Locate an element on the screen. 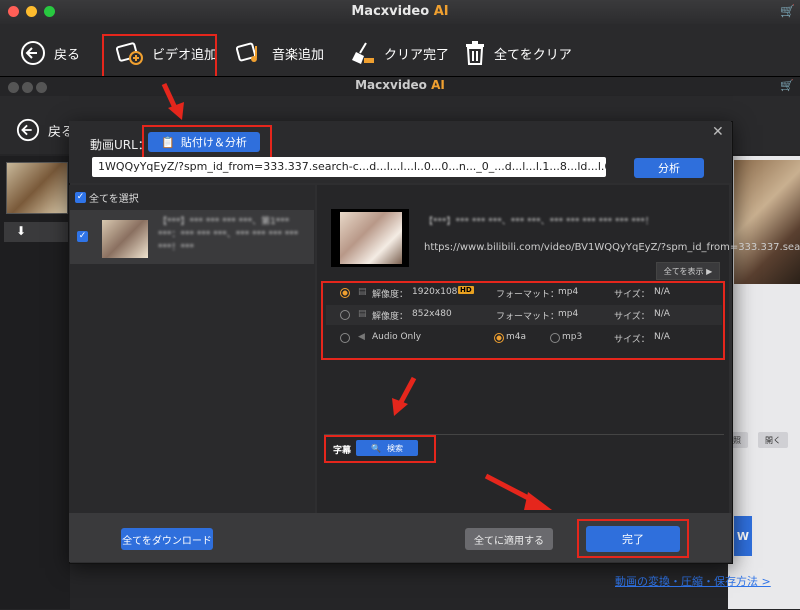 Image resolution: width=800 pixels, height=610 pixels. clear-done-button: クリア完了 is located at coordinates (399, 53).